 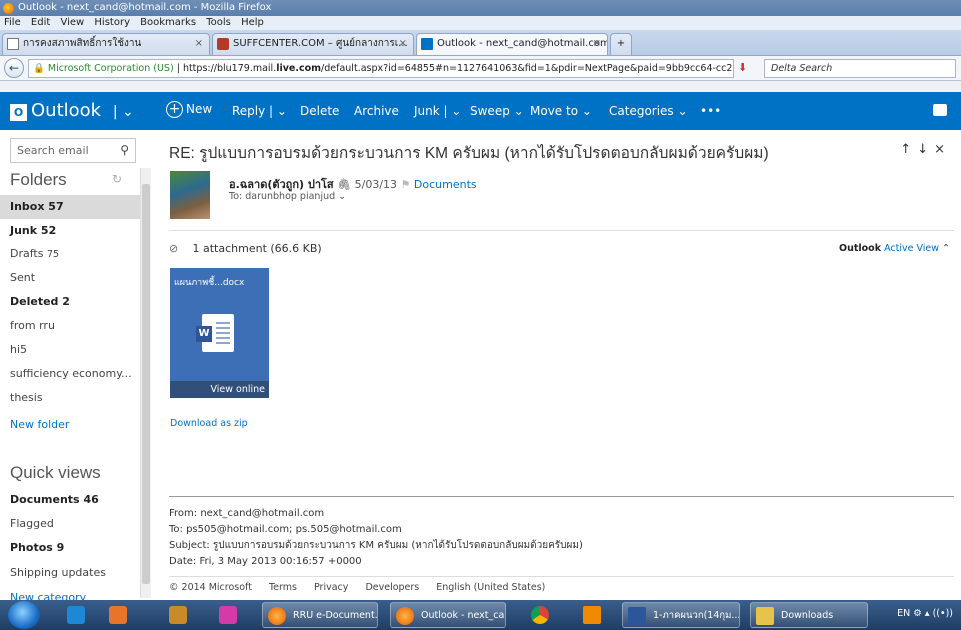 What do you see at coordinates (24, 615) in the screenshot?
I see `start-button` at bounding box center [24, 615].